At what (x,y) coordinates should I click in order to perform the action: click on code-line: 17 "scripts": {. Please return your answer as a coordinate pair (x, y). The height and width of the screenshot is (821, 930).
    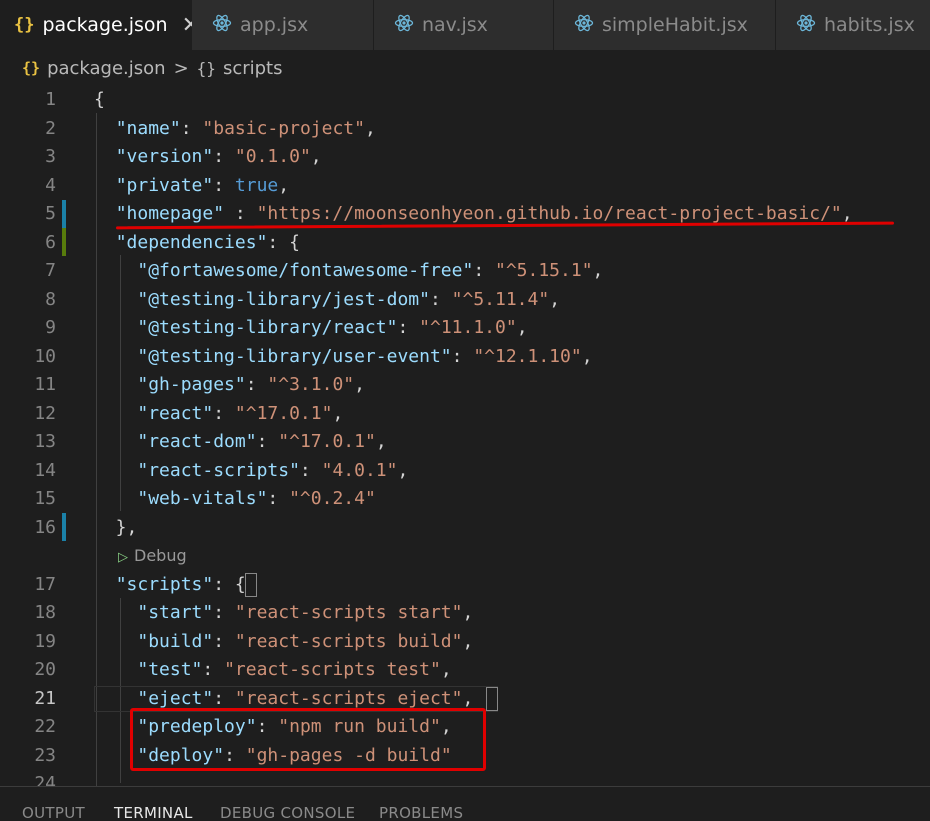
    Looking at the image, I should click on (465, 585).